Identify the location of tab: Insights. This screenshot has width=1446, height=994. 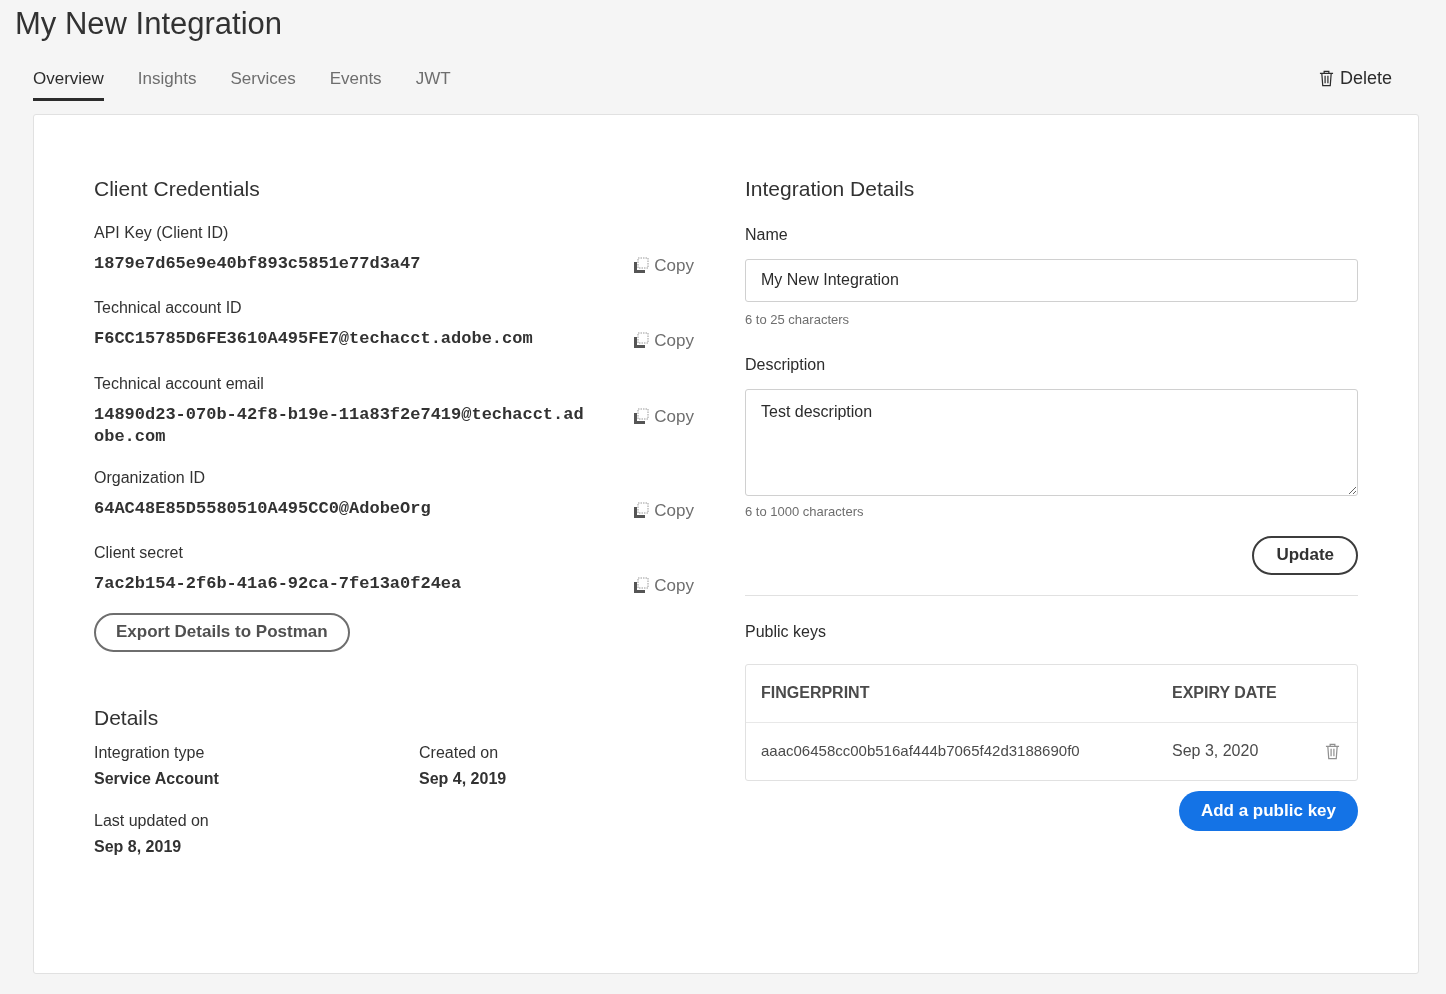
(167, 83).